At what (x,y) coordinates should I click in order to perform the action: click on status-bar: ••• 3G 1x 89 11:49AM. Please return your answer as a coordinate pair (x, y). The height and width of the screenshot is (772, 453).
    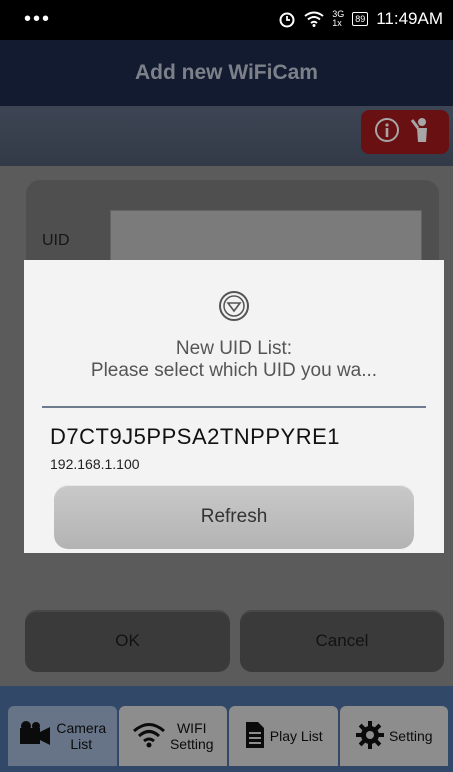
    Looking at the image, I should click on (226, 20).